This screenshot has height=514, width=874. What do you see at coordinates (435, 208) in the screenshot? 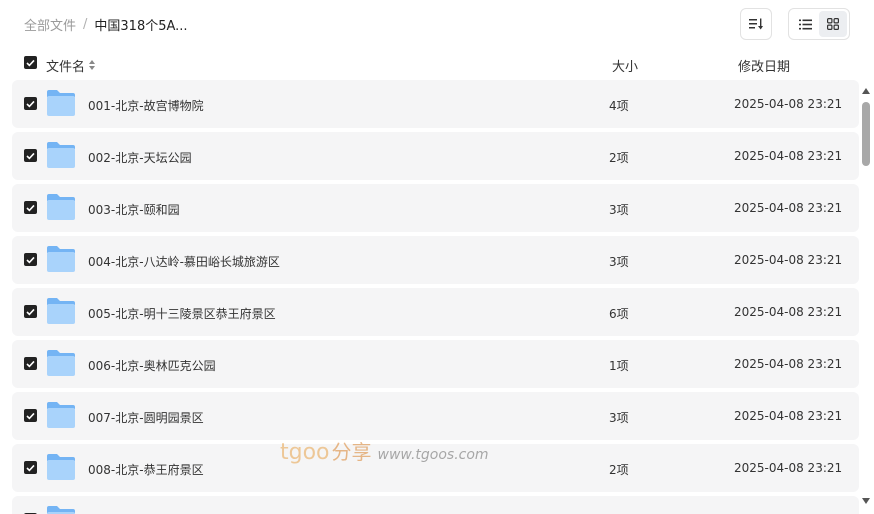
I see `file-row: 003-北京-颐和园 3项 2025-04-08 23:21` at bounding box center [435, 208].